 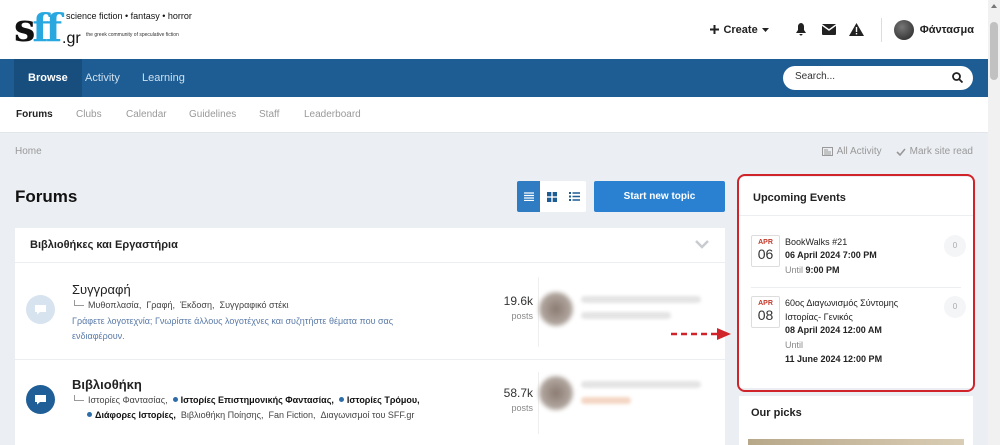 I want to click on subforum-link: Γραφή,, so click(x=160, y=305).